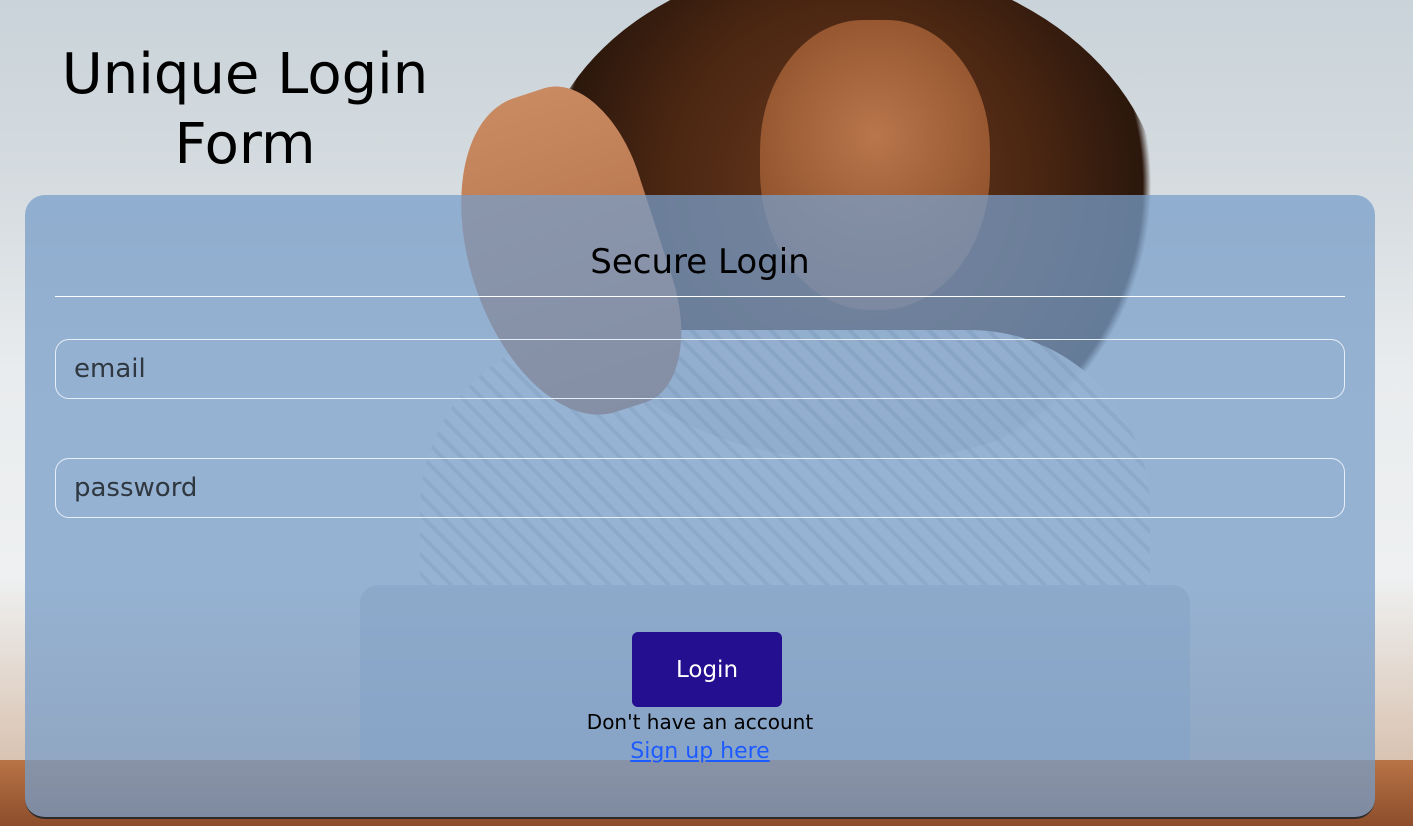 This screenshot has height=826, width=1413. What do you see at coordinates (700, 262) in the screenshot?
I see `login-heading: Secure Login` at bounding box center [700, 262].